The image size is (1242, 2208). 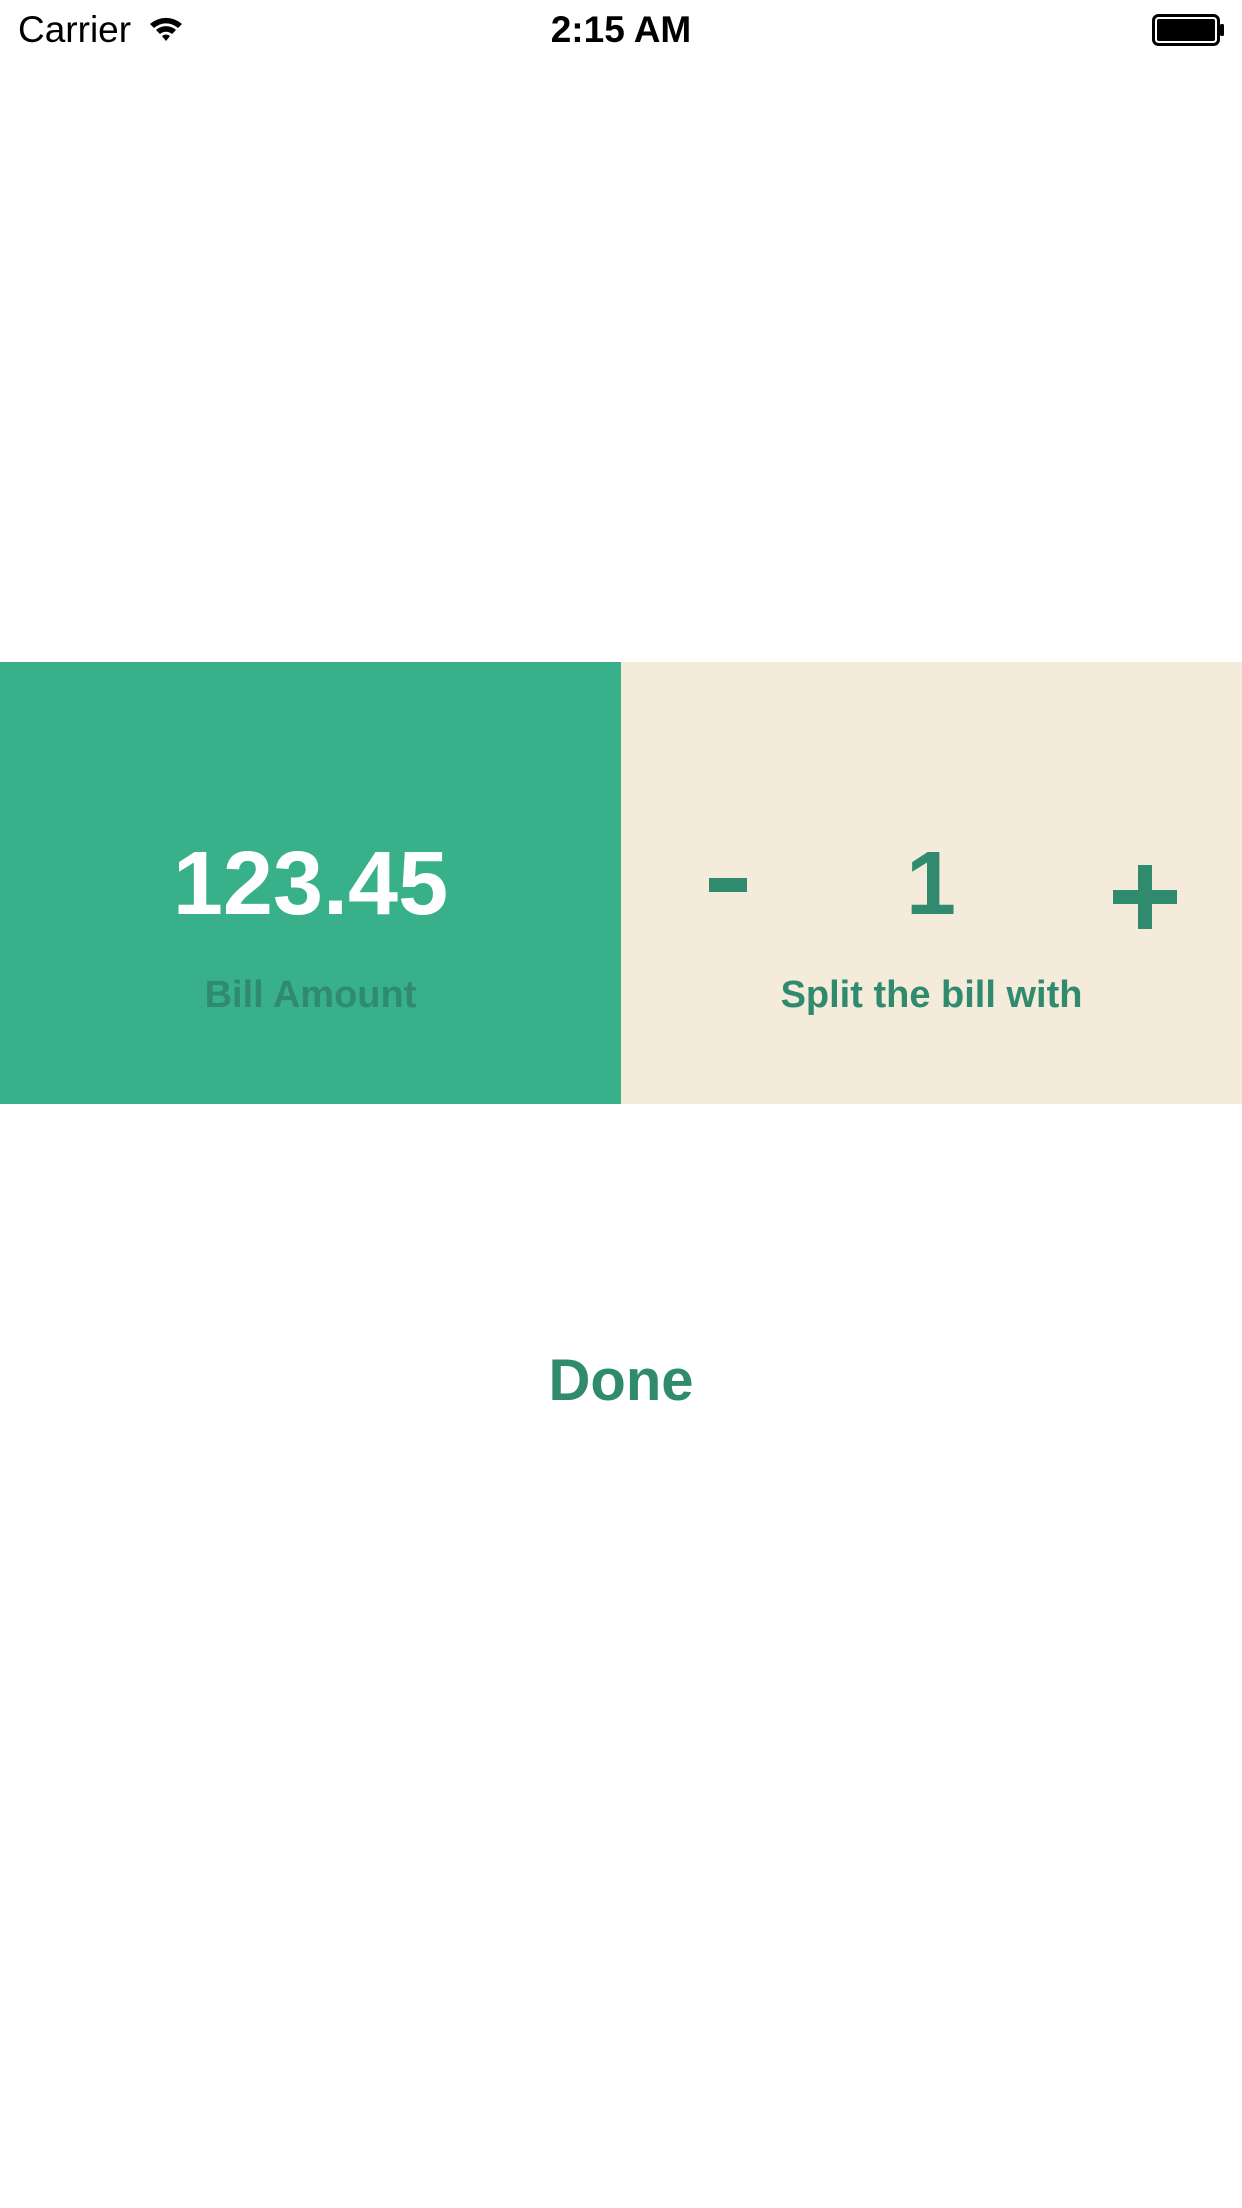 I want to click on increment-split-button, so click(x=1156, y=885).